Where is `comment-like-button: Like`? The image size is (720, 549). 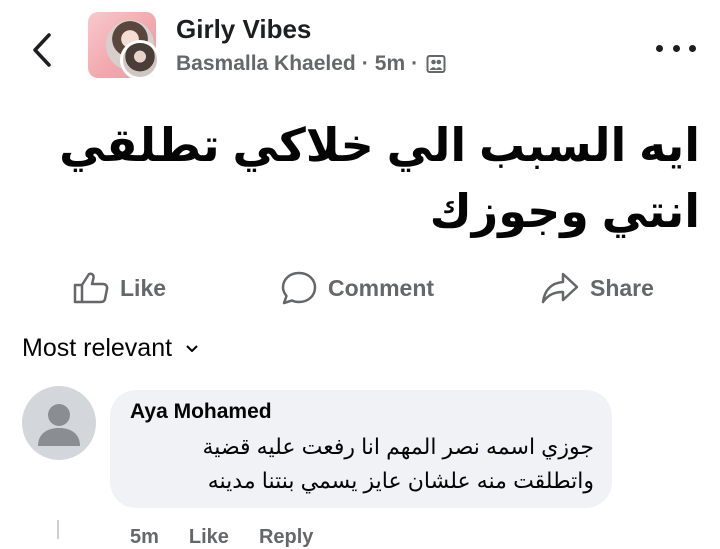 comment-like-button: Like is located at coordinates (209, 537).